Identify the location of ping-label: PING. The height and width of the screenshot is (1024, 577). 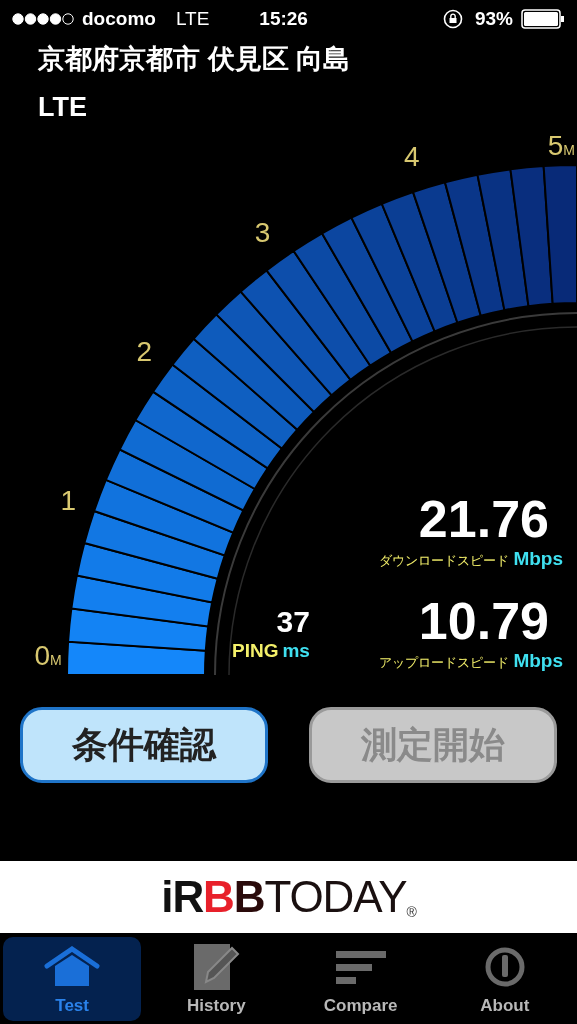
(255, 650).